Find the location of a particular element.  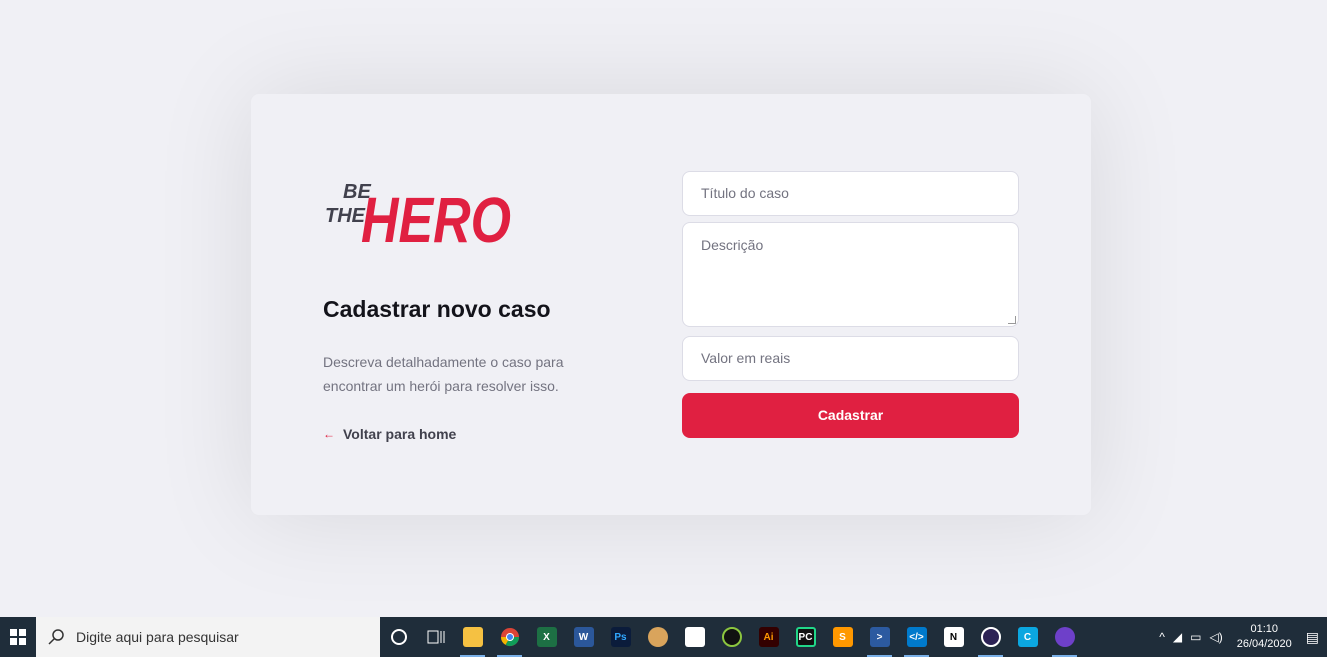

search-placeholder: Digite aqui para pesquisar is located at coordinates (157, 637).